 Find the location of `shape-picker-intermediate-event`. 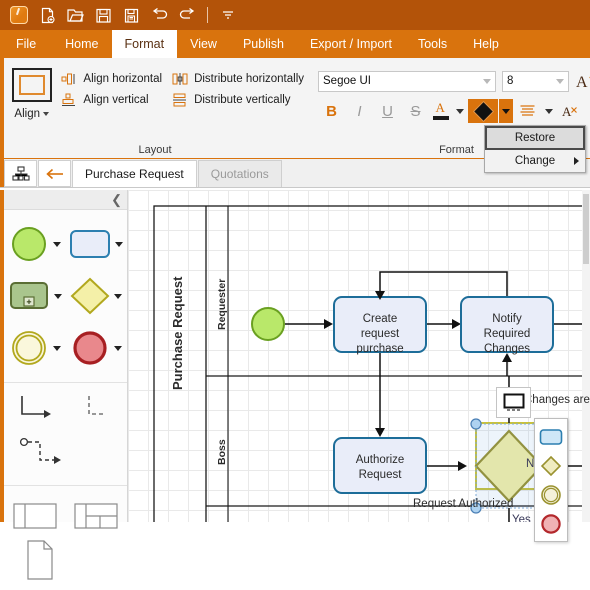

shape-picker-intermediate-event is located at coordinates (551, 494).